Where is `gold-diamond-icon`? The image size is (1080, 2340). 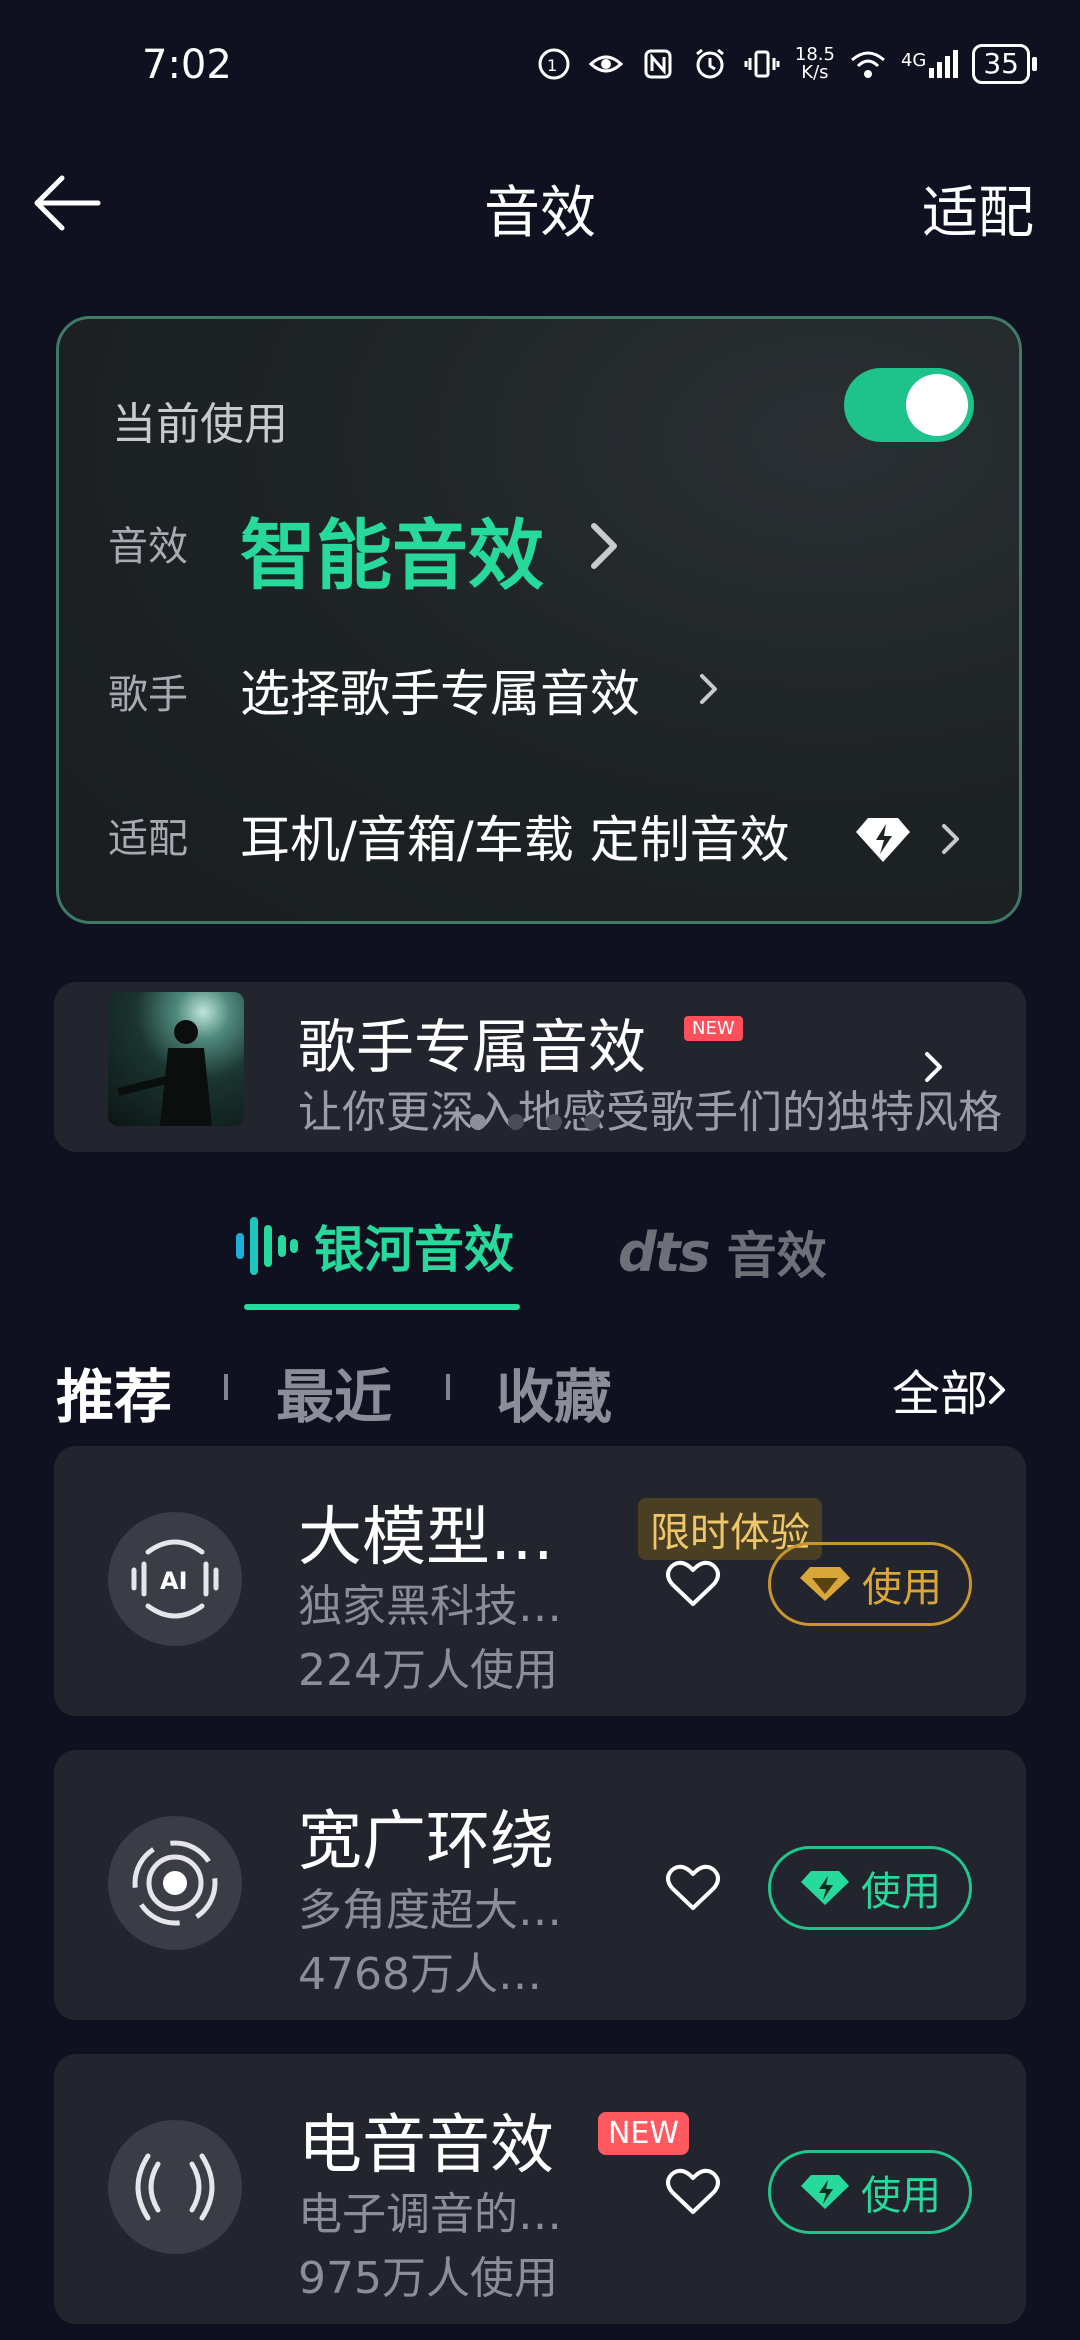 gold-diamond-icon is located at coordinates (825, 1584).